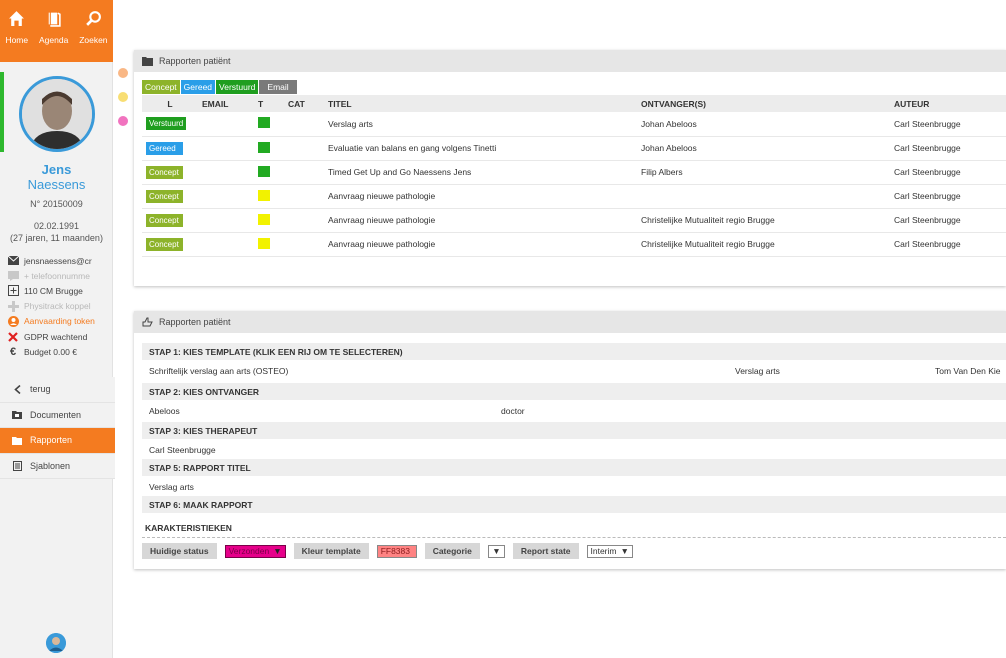 The width and height of the screenshot is (1006, 658). What do you see at coordinates (948, 103) in the screenshot?
I see `col-auteur: AUTEUR` at bounding box center [948, 103].